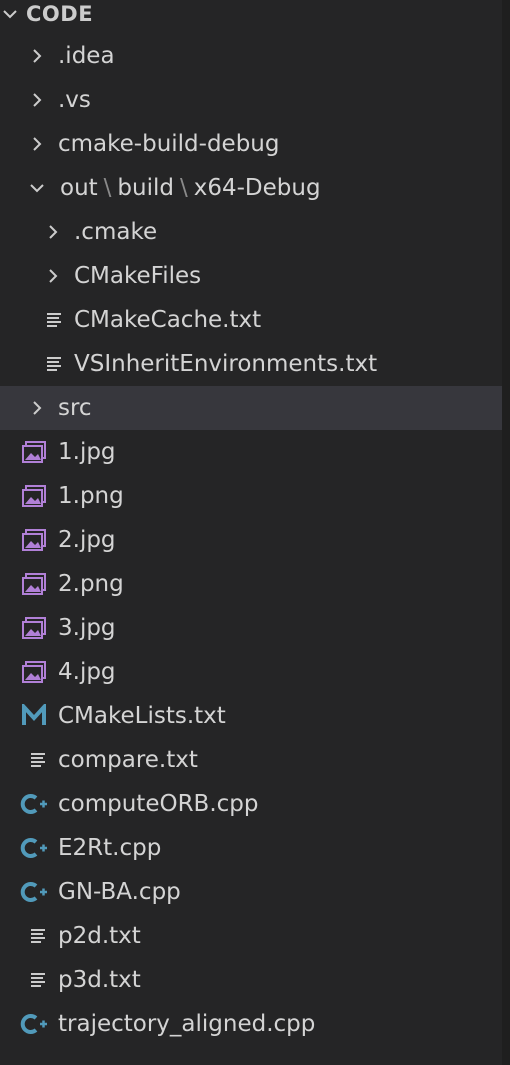 This screenshot has width=510, height=1065. I want to click on tree-folder-vs: .vs, so click(251, 100).